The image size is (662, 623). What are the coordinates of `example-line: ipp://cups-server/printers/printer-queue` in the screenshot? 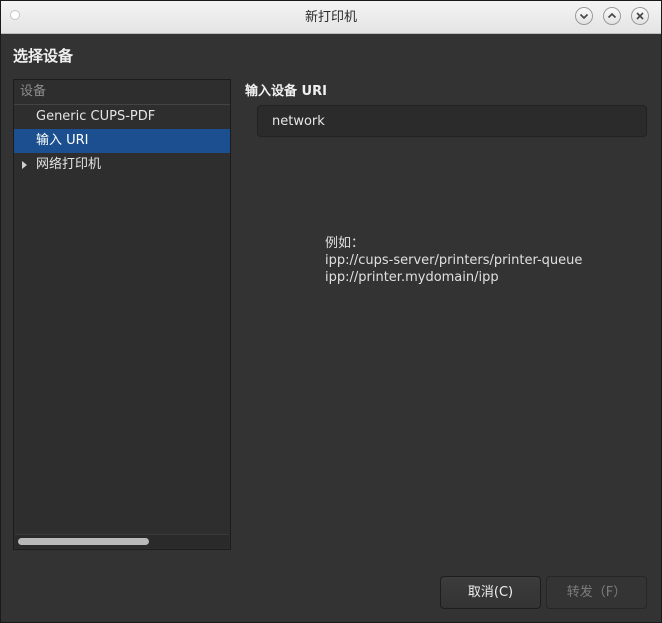 It's located at (454, 260).